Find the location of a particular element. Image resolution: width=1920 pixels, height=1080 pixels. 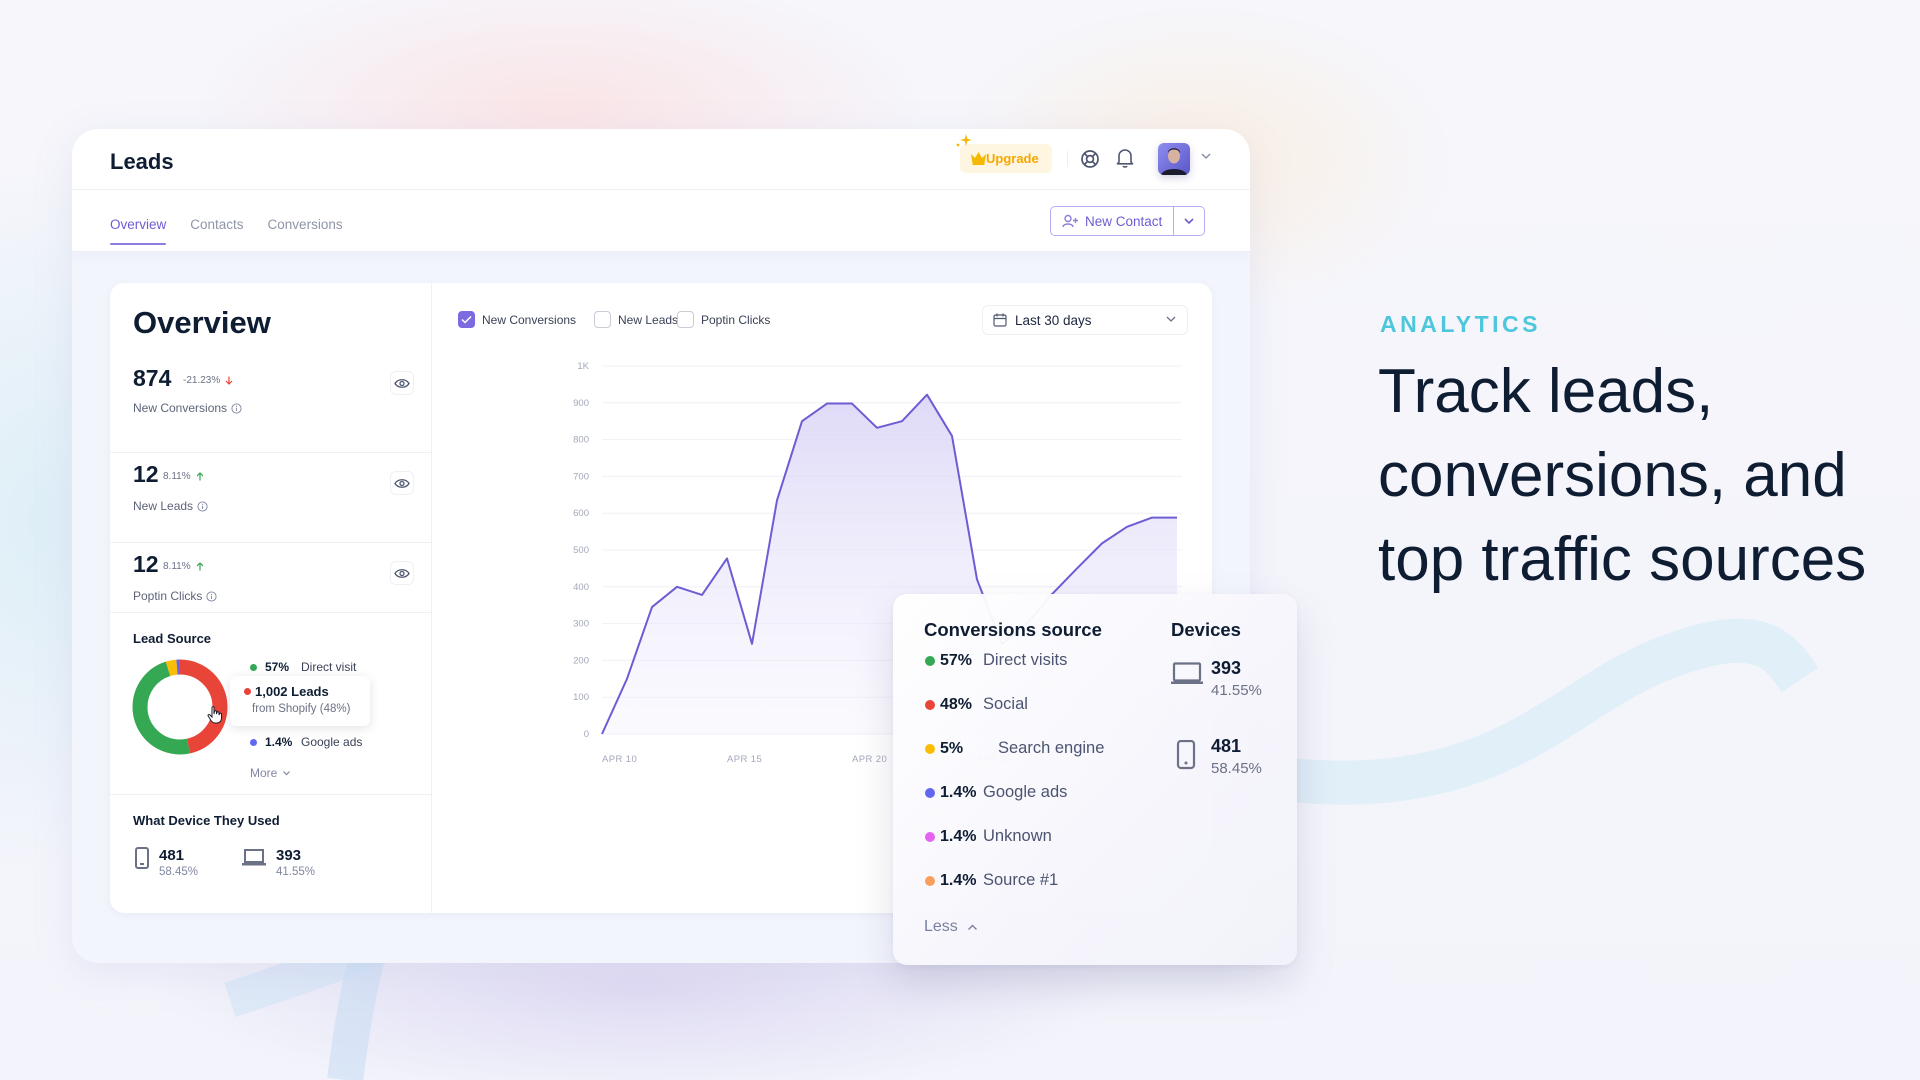

x-tick-label: APR 15 is located at coordinates (744, 759).